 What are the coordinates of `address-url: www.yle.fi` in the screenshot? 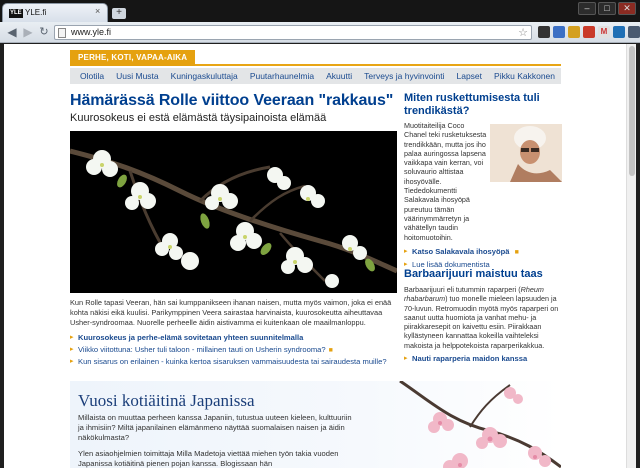 It's located at (91, 32).